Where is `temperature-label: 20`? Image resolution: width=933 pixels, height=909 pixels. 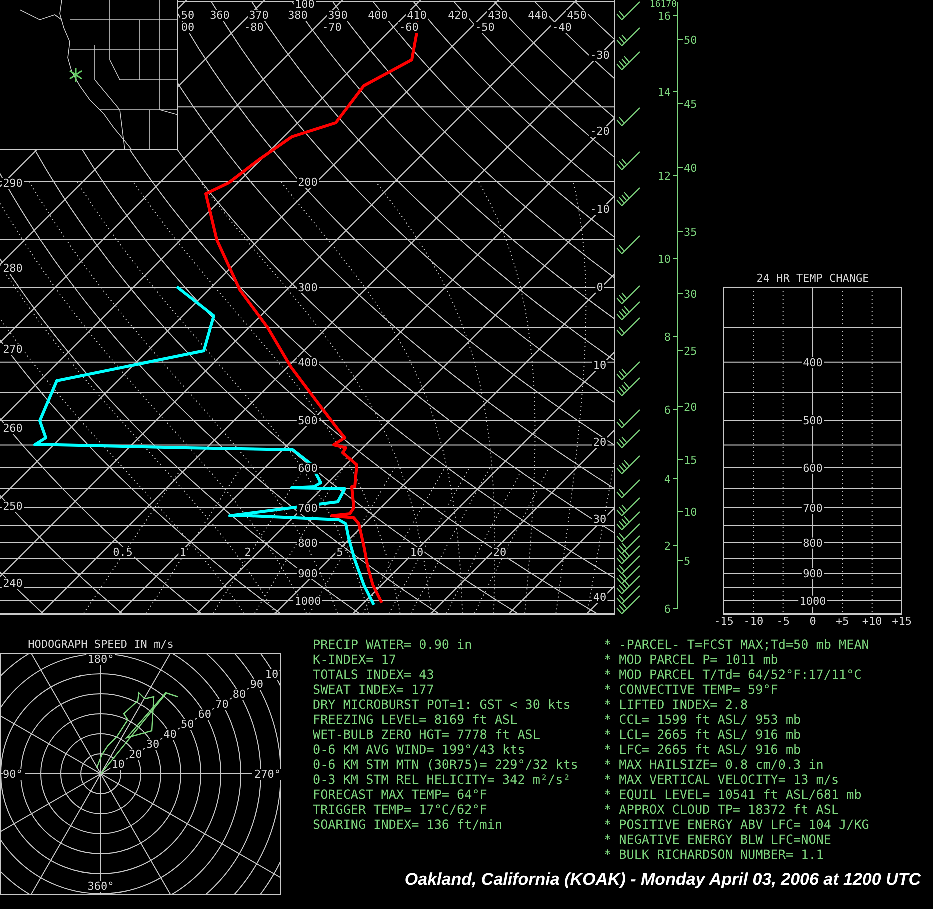 temperature-label: 20 is located at coordinates (600, 442).